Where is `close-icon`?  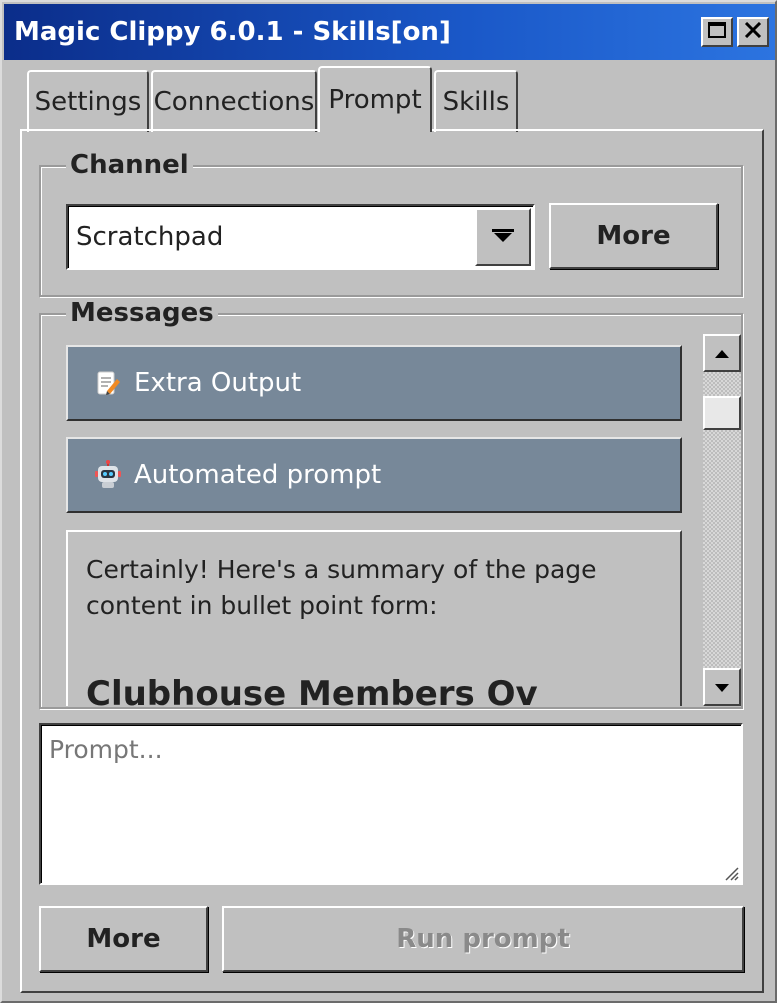
close-icon is located at coordinates (753, 31).